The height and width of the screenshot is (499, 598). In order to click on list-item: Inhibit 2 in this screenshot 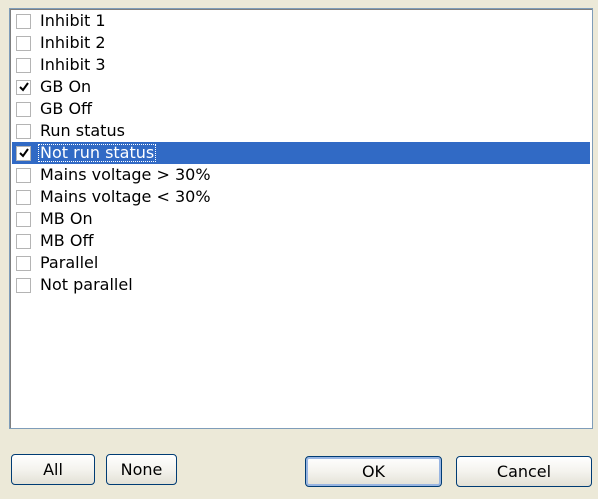, I will do `click(301, 43)`.